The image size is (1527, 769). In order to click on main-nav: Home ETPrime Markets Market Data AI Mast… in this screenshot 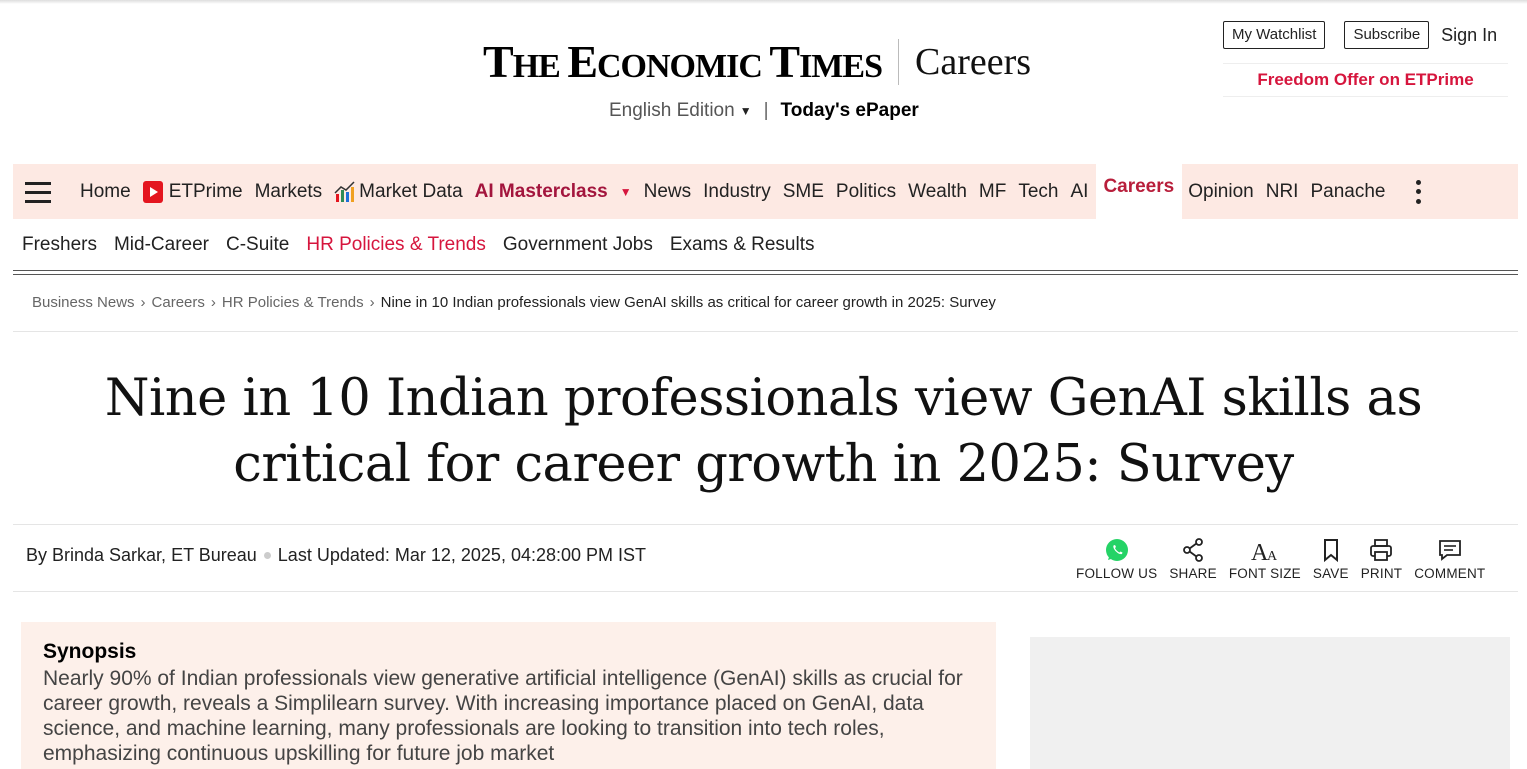, I will do `click(765, 191)`.